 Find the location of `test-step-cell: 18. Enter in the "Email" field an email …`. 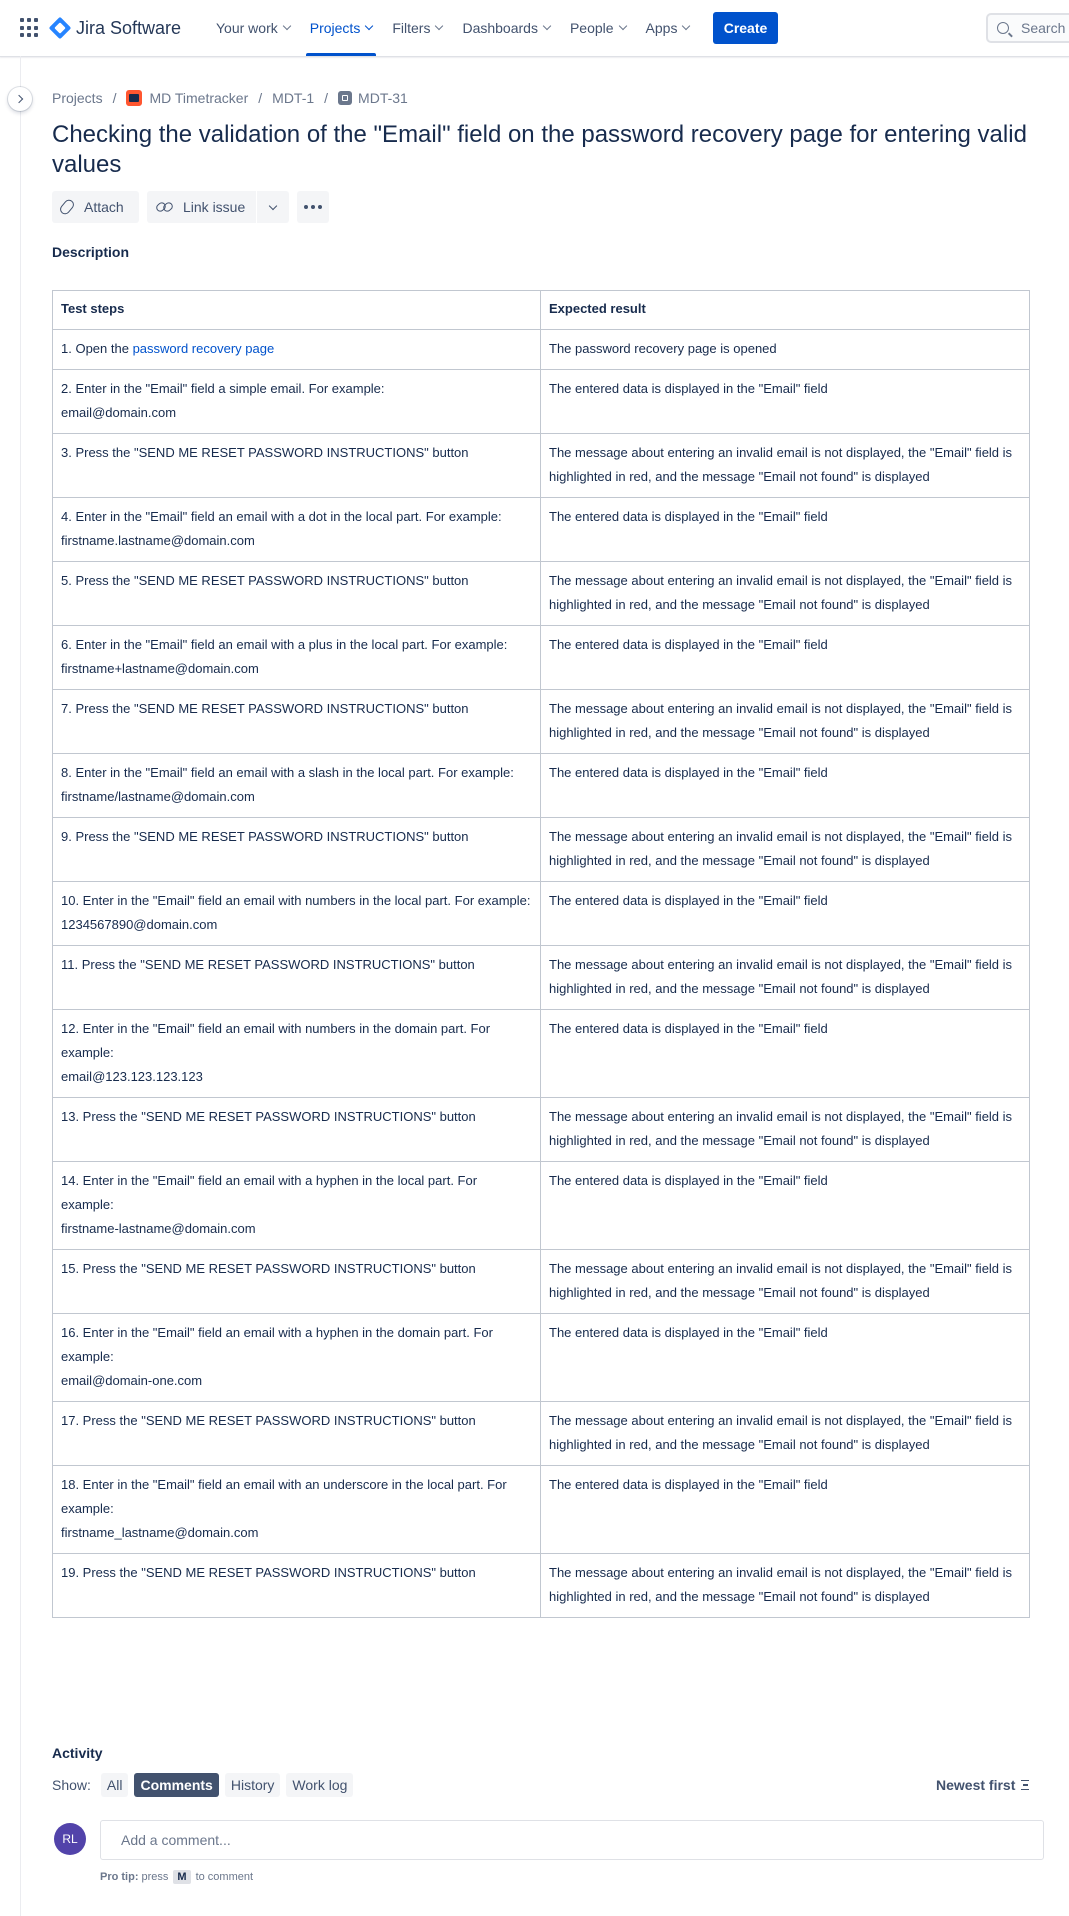

test-step-cell: 18. Enter in the "Email" field an email … is located at coordinates (296, 1509).